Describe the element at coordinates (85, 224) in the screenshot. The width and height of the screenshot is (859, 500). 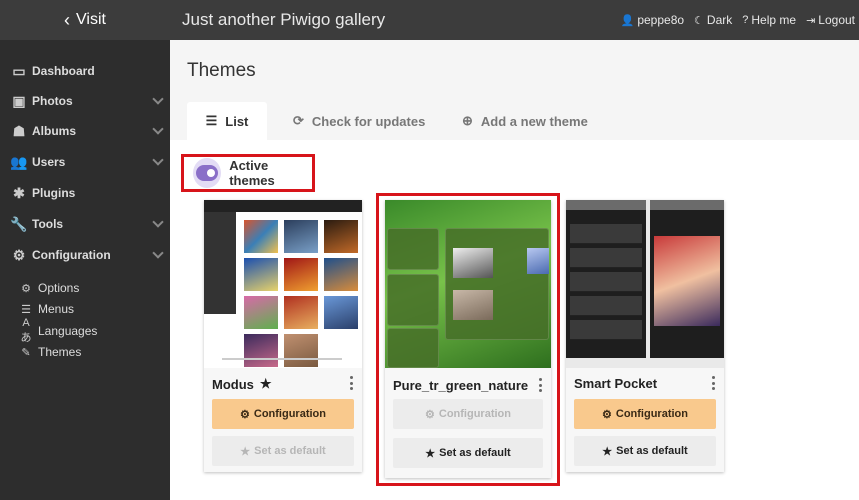
I see `sidebar-item-tools: 🔧 Tools` at that location.